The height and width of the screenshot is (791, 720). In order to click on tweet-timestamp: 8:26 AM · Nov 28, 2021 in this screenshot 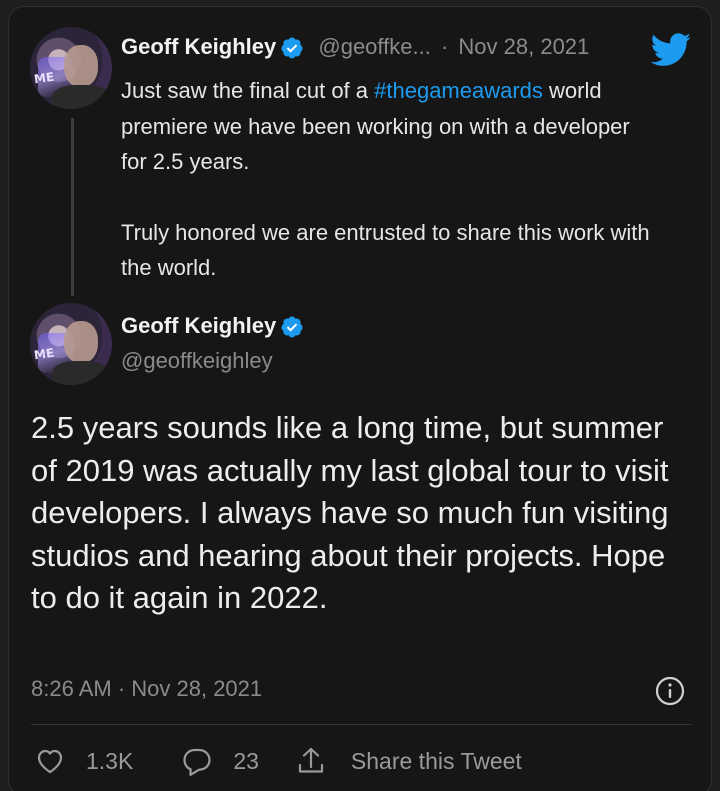, I will do `click(146, 689)`.